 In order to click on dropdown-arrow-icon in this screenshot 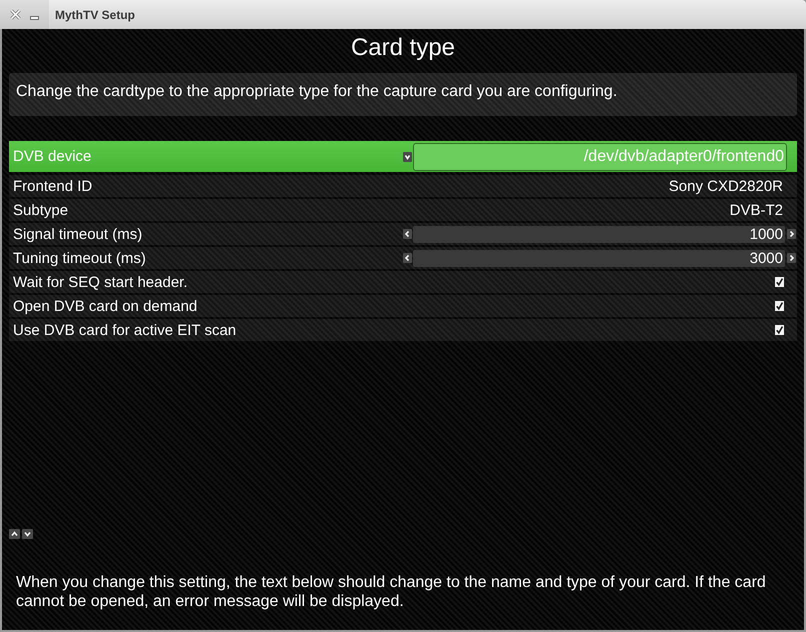, I will do `click(407, 157)`.